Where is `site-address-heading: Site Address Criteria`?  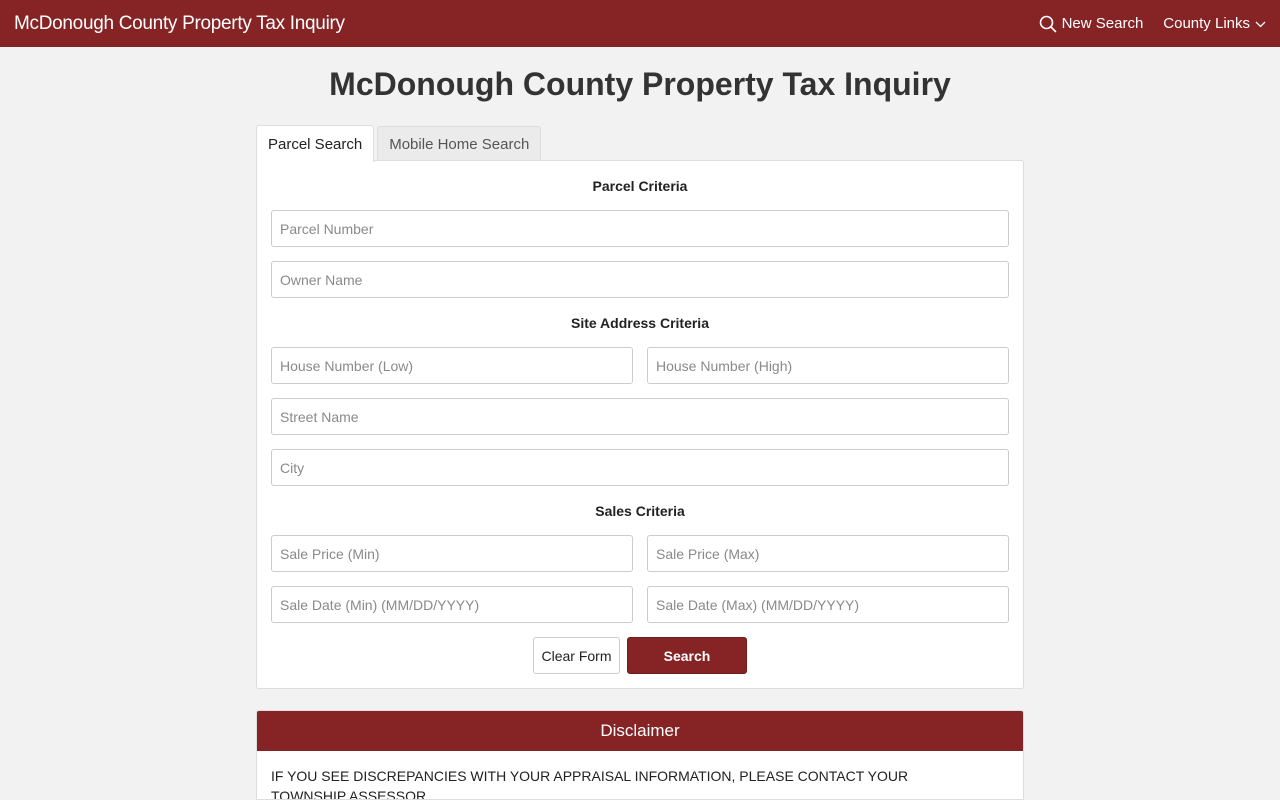
site-address-heading: Site Address Criteria is located at coordinates (640, 323).